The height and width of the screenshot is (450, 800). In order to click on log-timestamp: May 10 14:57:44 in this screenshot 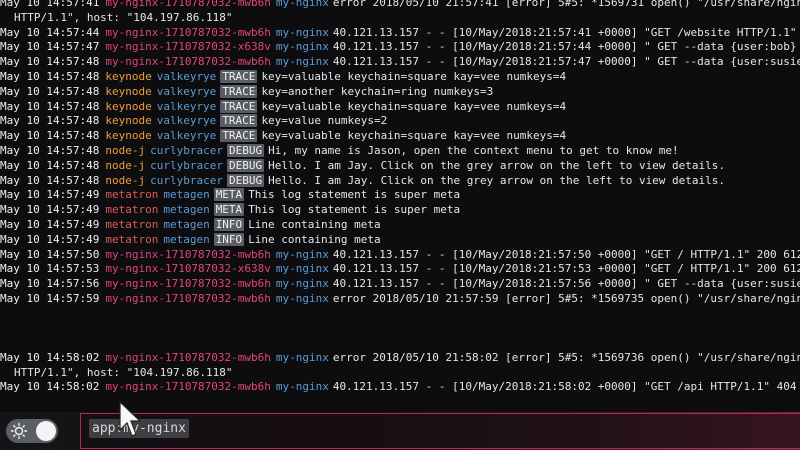, I will do `click(50, 32)`.